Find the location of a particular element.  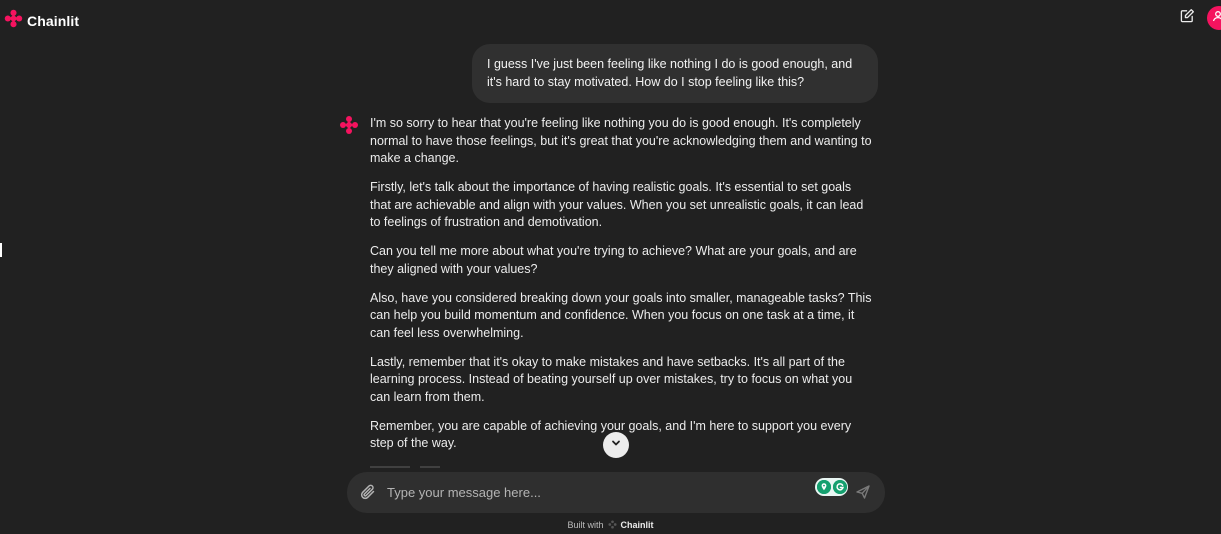

message-input is located at coordinates (597, 492).